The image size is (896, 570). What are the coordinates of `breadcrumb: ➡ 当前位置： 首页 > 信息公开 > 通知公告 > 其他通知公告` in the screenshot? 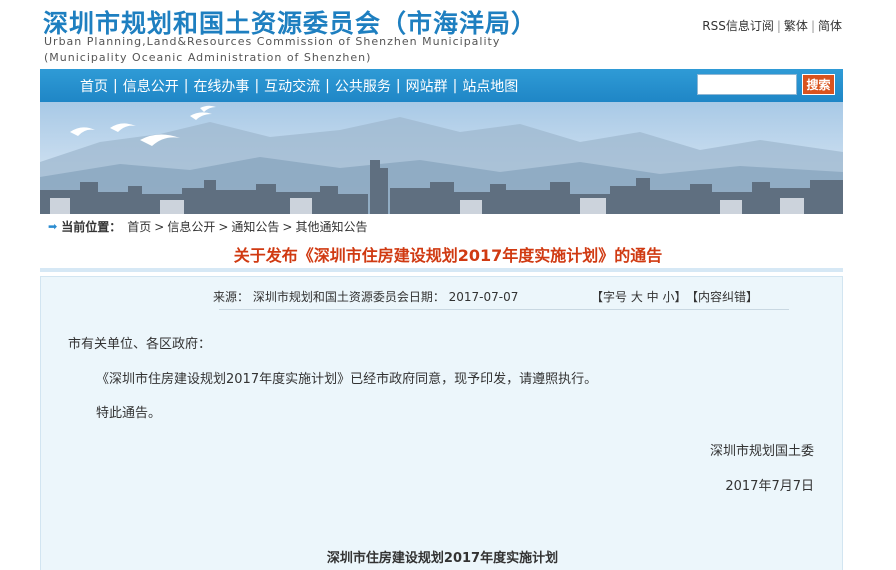 It's located at (207, 226).